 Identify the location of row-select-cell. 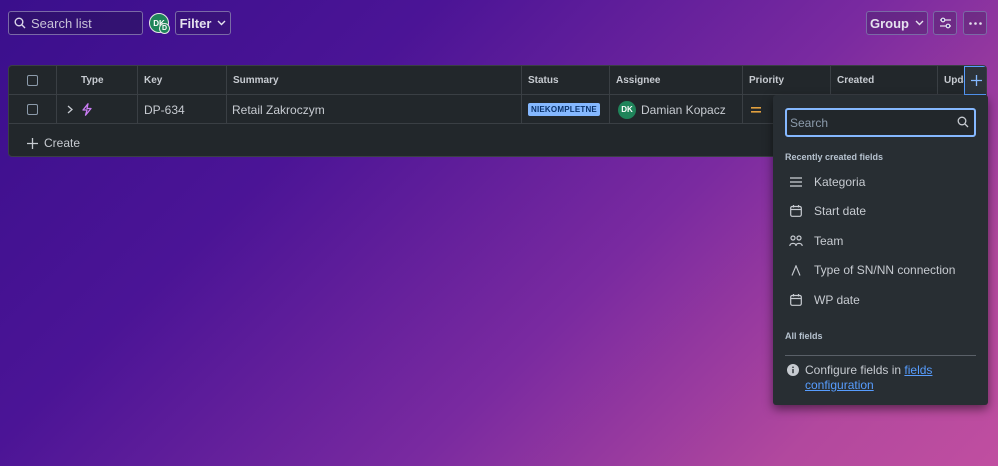
(33, 109).